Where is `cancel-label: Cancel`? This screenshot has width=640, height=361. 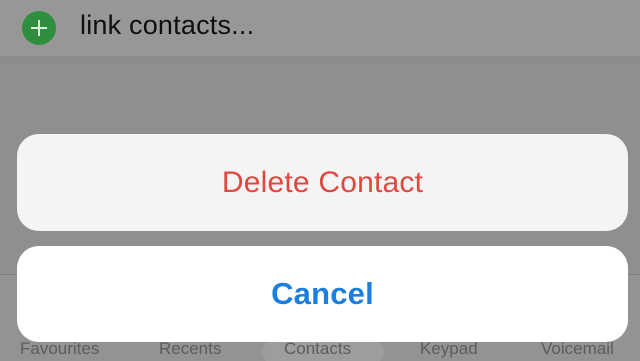
cancel-label: Cancel is located at coordinates (322, 293).